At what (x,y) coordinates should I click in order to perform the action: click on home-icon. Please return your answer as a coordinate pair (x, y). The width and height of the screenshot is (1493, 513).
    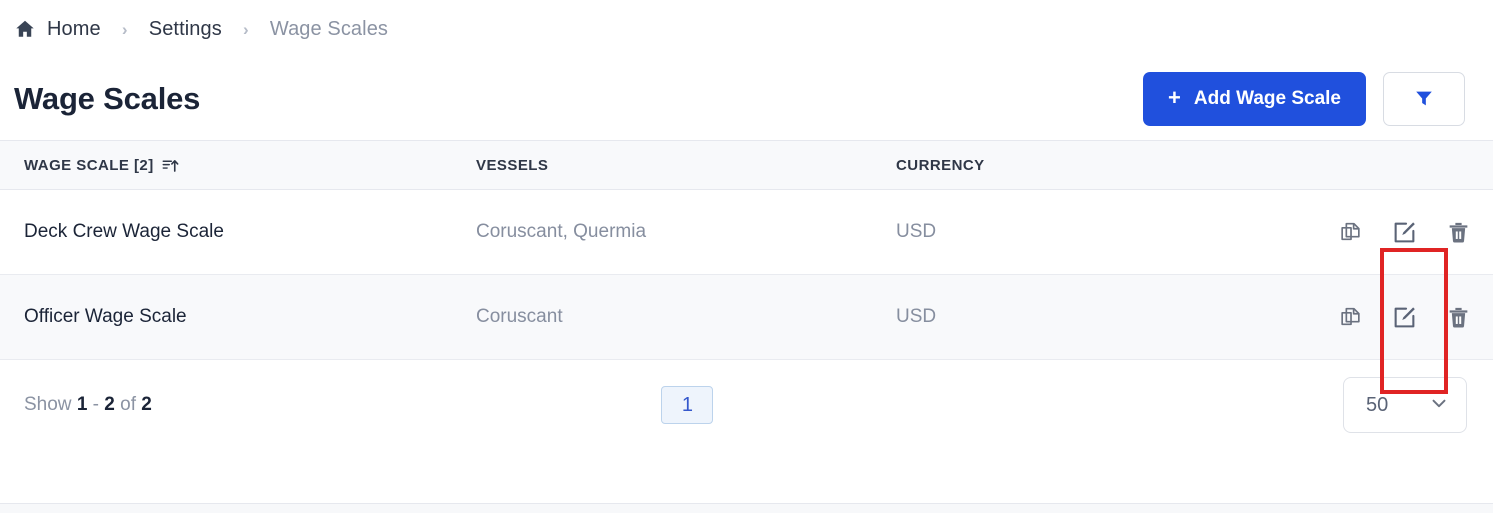
    Looking at the image, I should click on (25, 29).